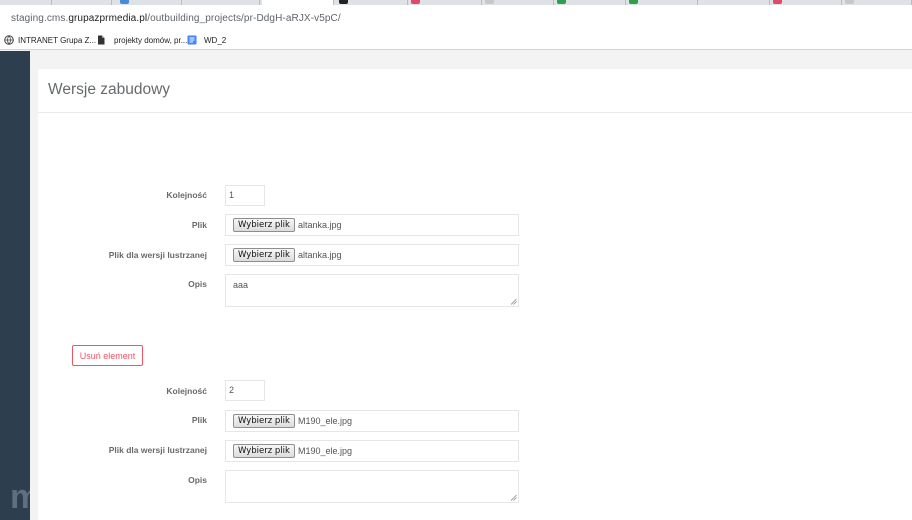  Describe the element at coordinates (108, 18) in the screenshot. I see `url-domain: grupazprmedia.pl` at that location.